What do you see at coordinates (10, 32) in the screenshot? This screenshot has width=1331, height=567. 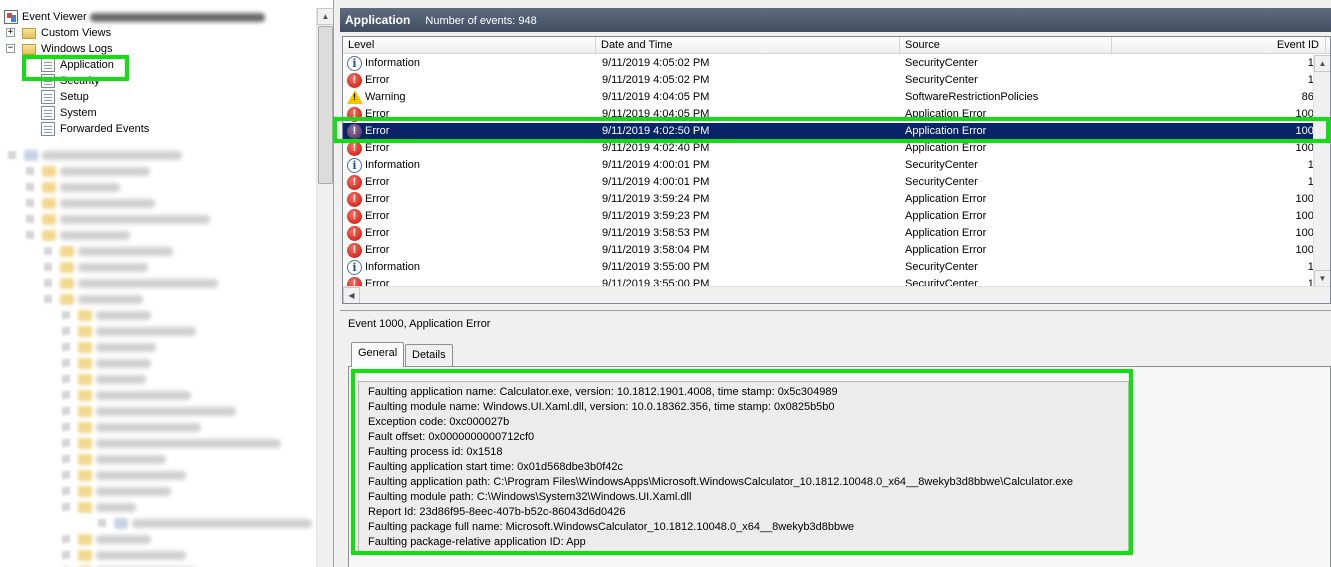 I see `expand-icon: +` at bounding box center [10, 32].